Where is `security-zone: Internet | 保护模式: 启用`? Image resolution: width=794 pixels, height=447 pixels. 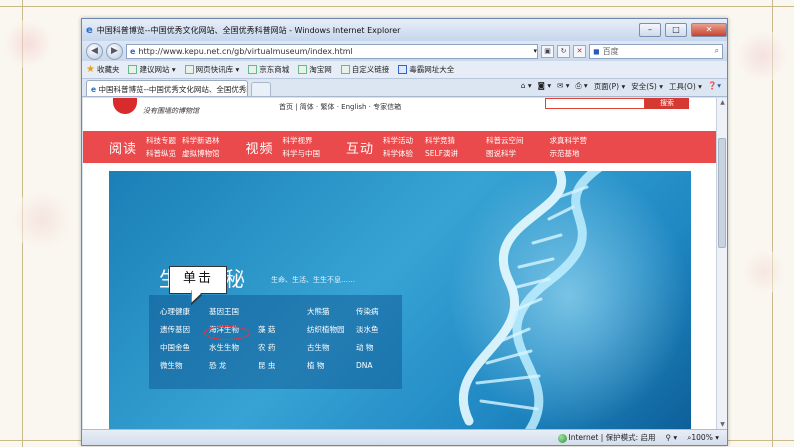
security-zone: Internet | 保护模式: 启用 is located at coordinates (606, 437).